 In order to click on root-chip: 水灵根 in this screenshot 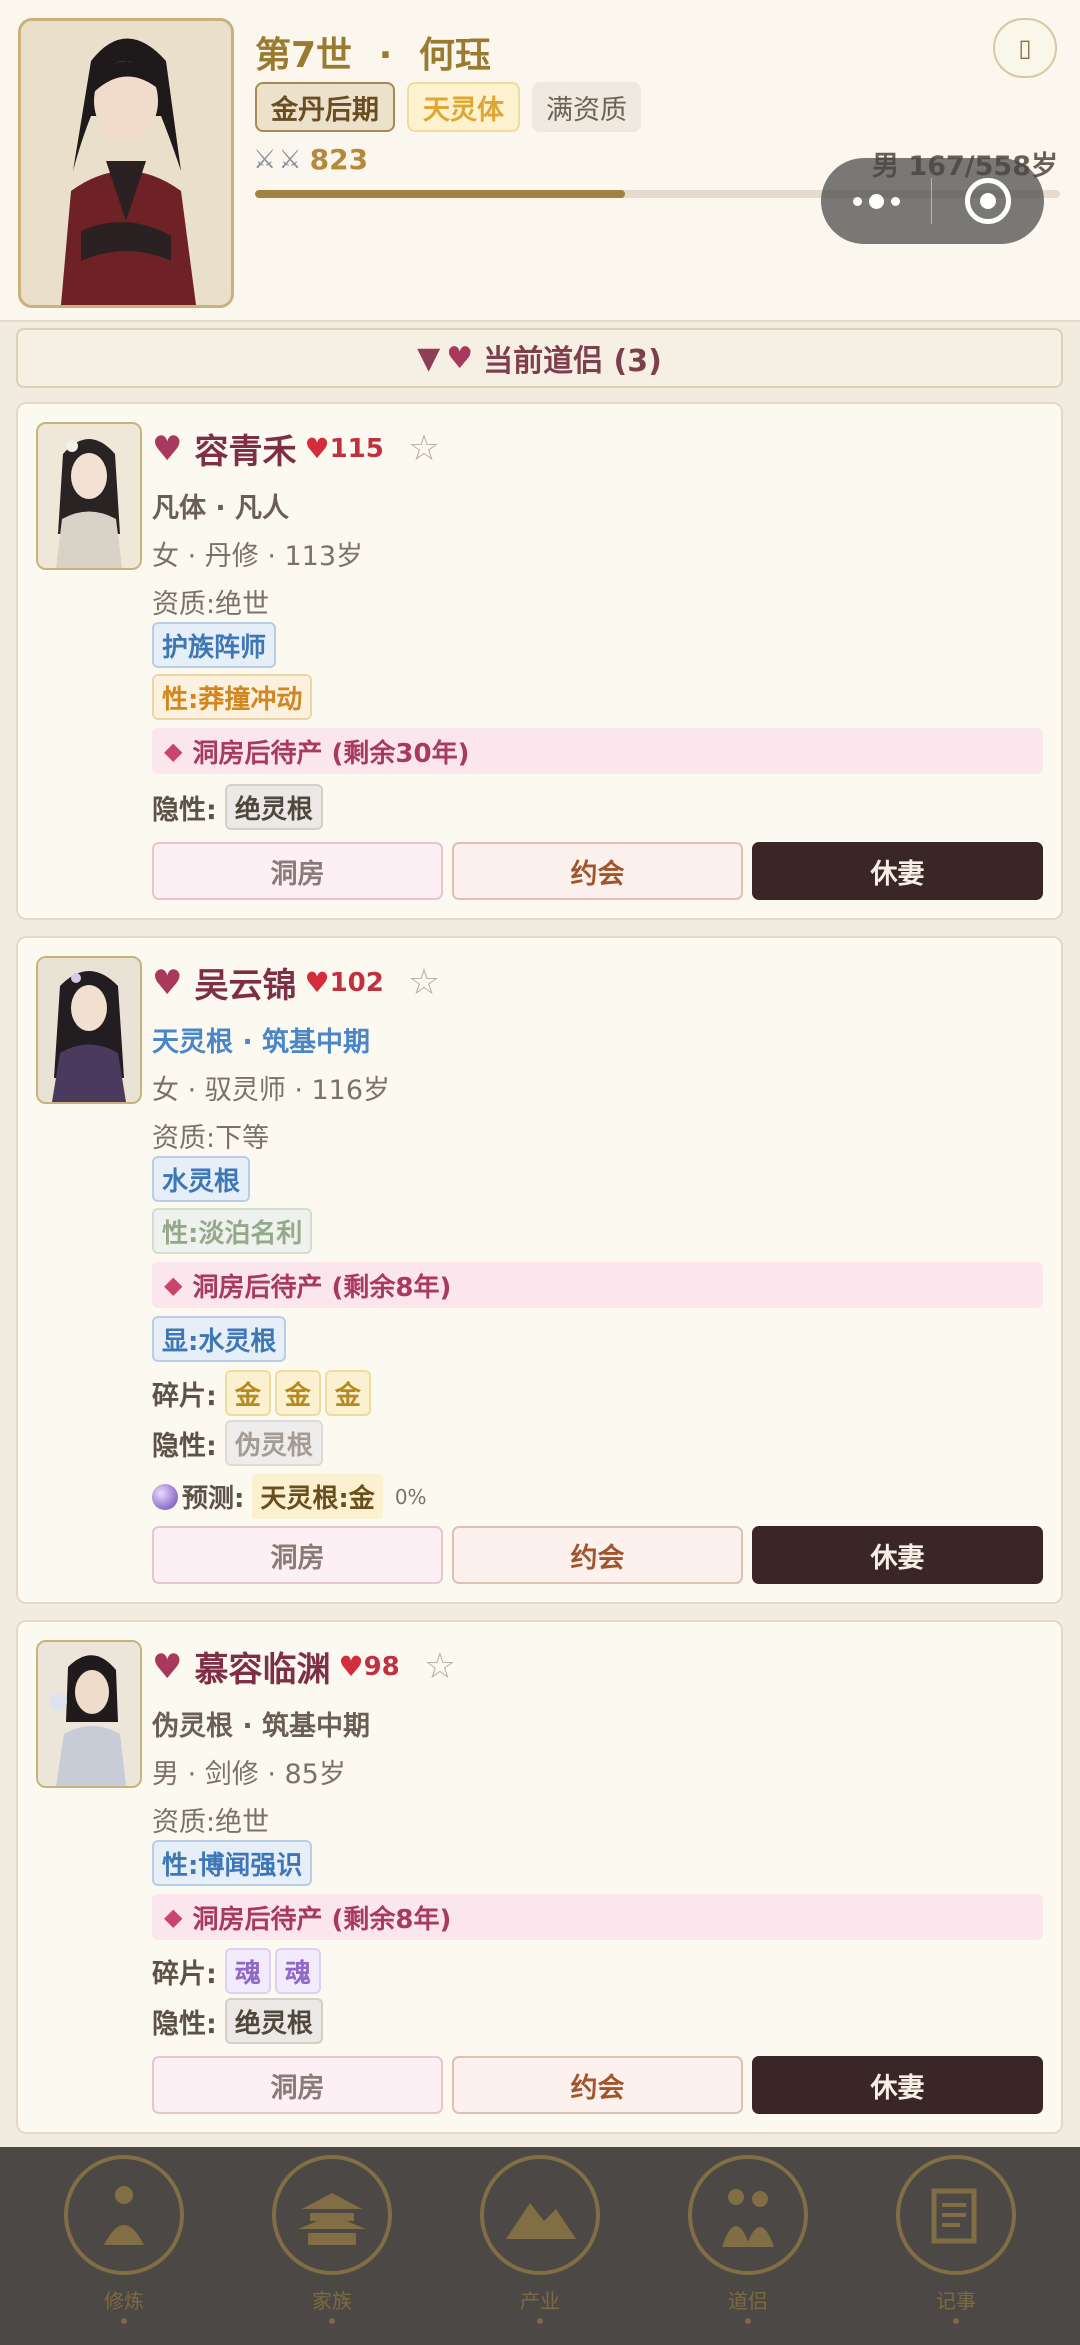, I will do `click(201, 1179)`.